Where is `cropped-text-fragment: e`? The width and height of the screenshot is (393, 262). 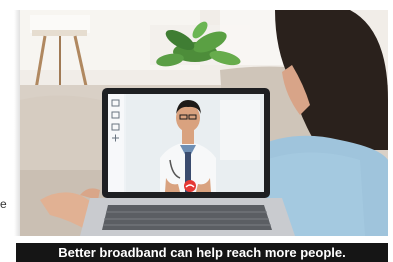
cropped-text-fragment: e is located at coordinates (3, 204).